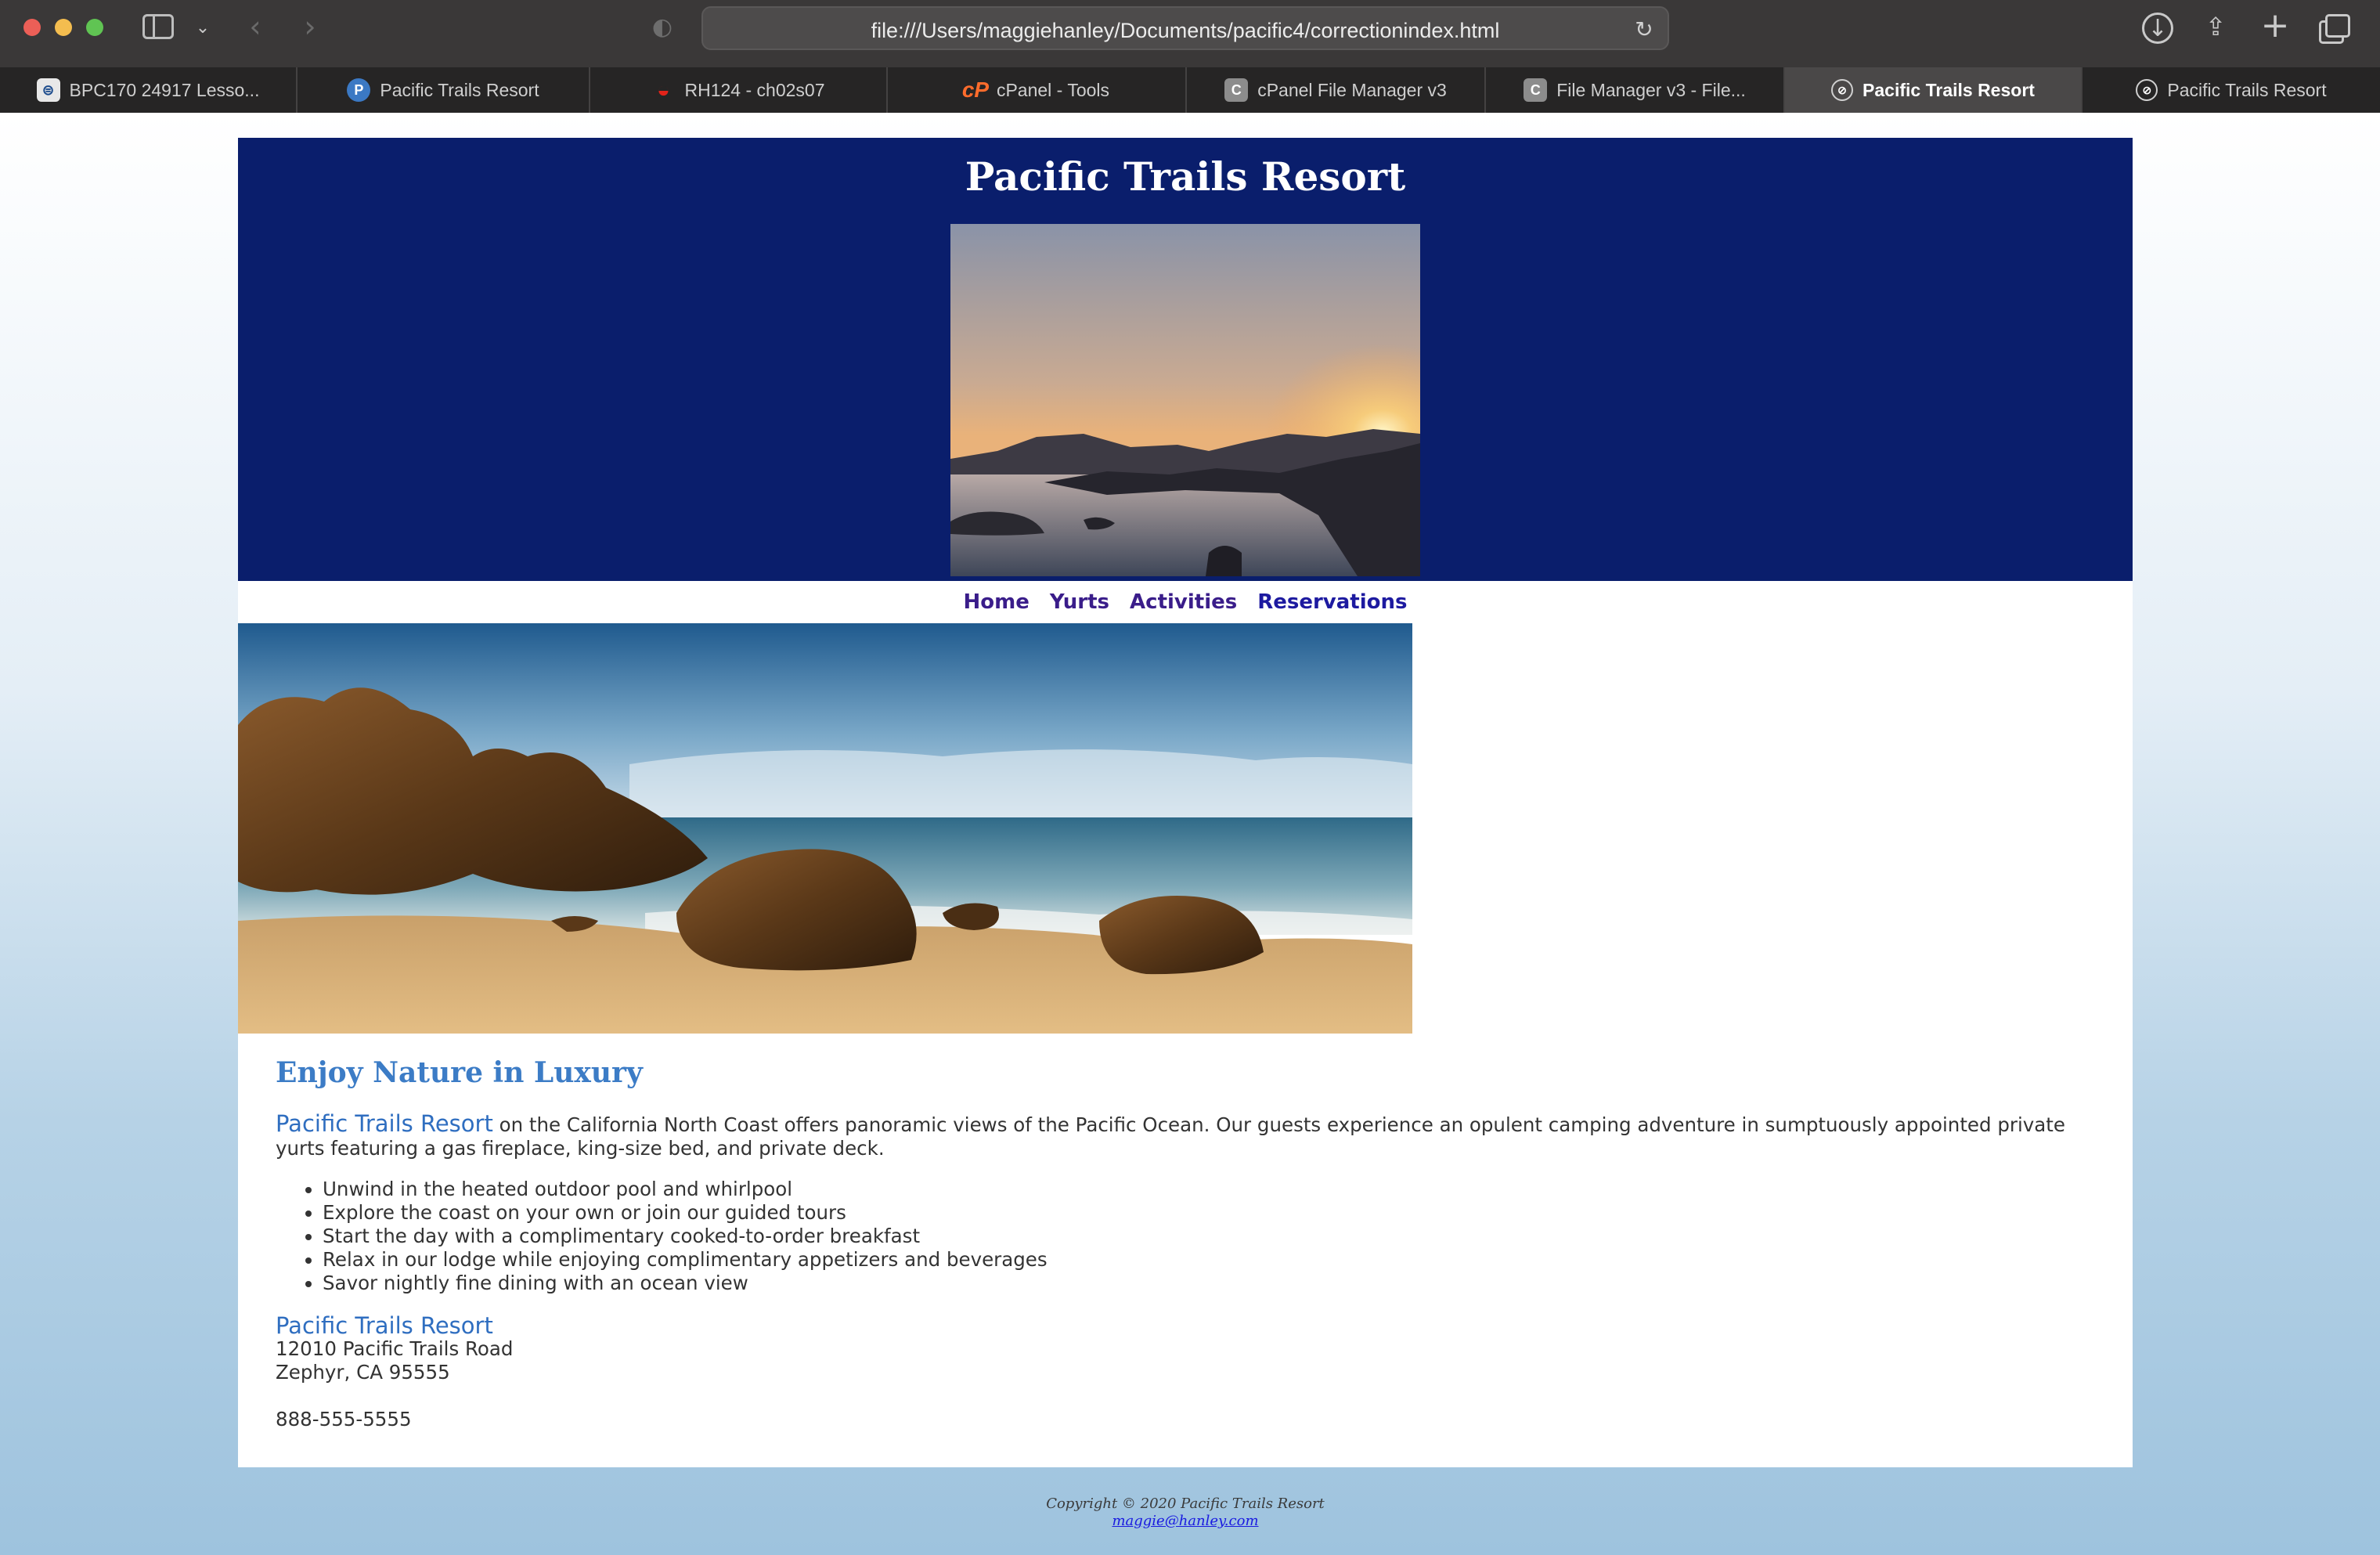 Image resolution: width=2380 pixels, height=1555 pixels. Describe the element at coordinates (363, 1373) in the screenshot. I see `contact-city: Zephyr, CA 95555` at that location.